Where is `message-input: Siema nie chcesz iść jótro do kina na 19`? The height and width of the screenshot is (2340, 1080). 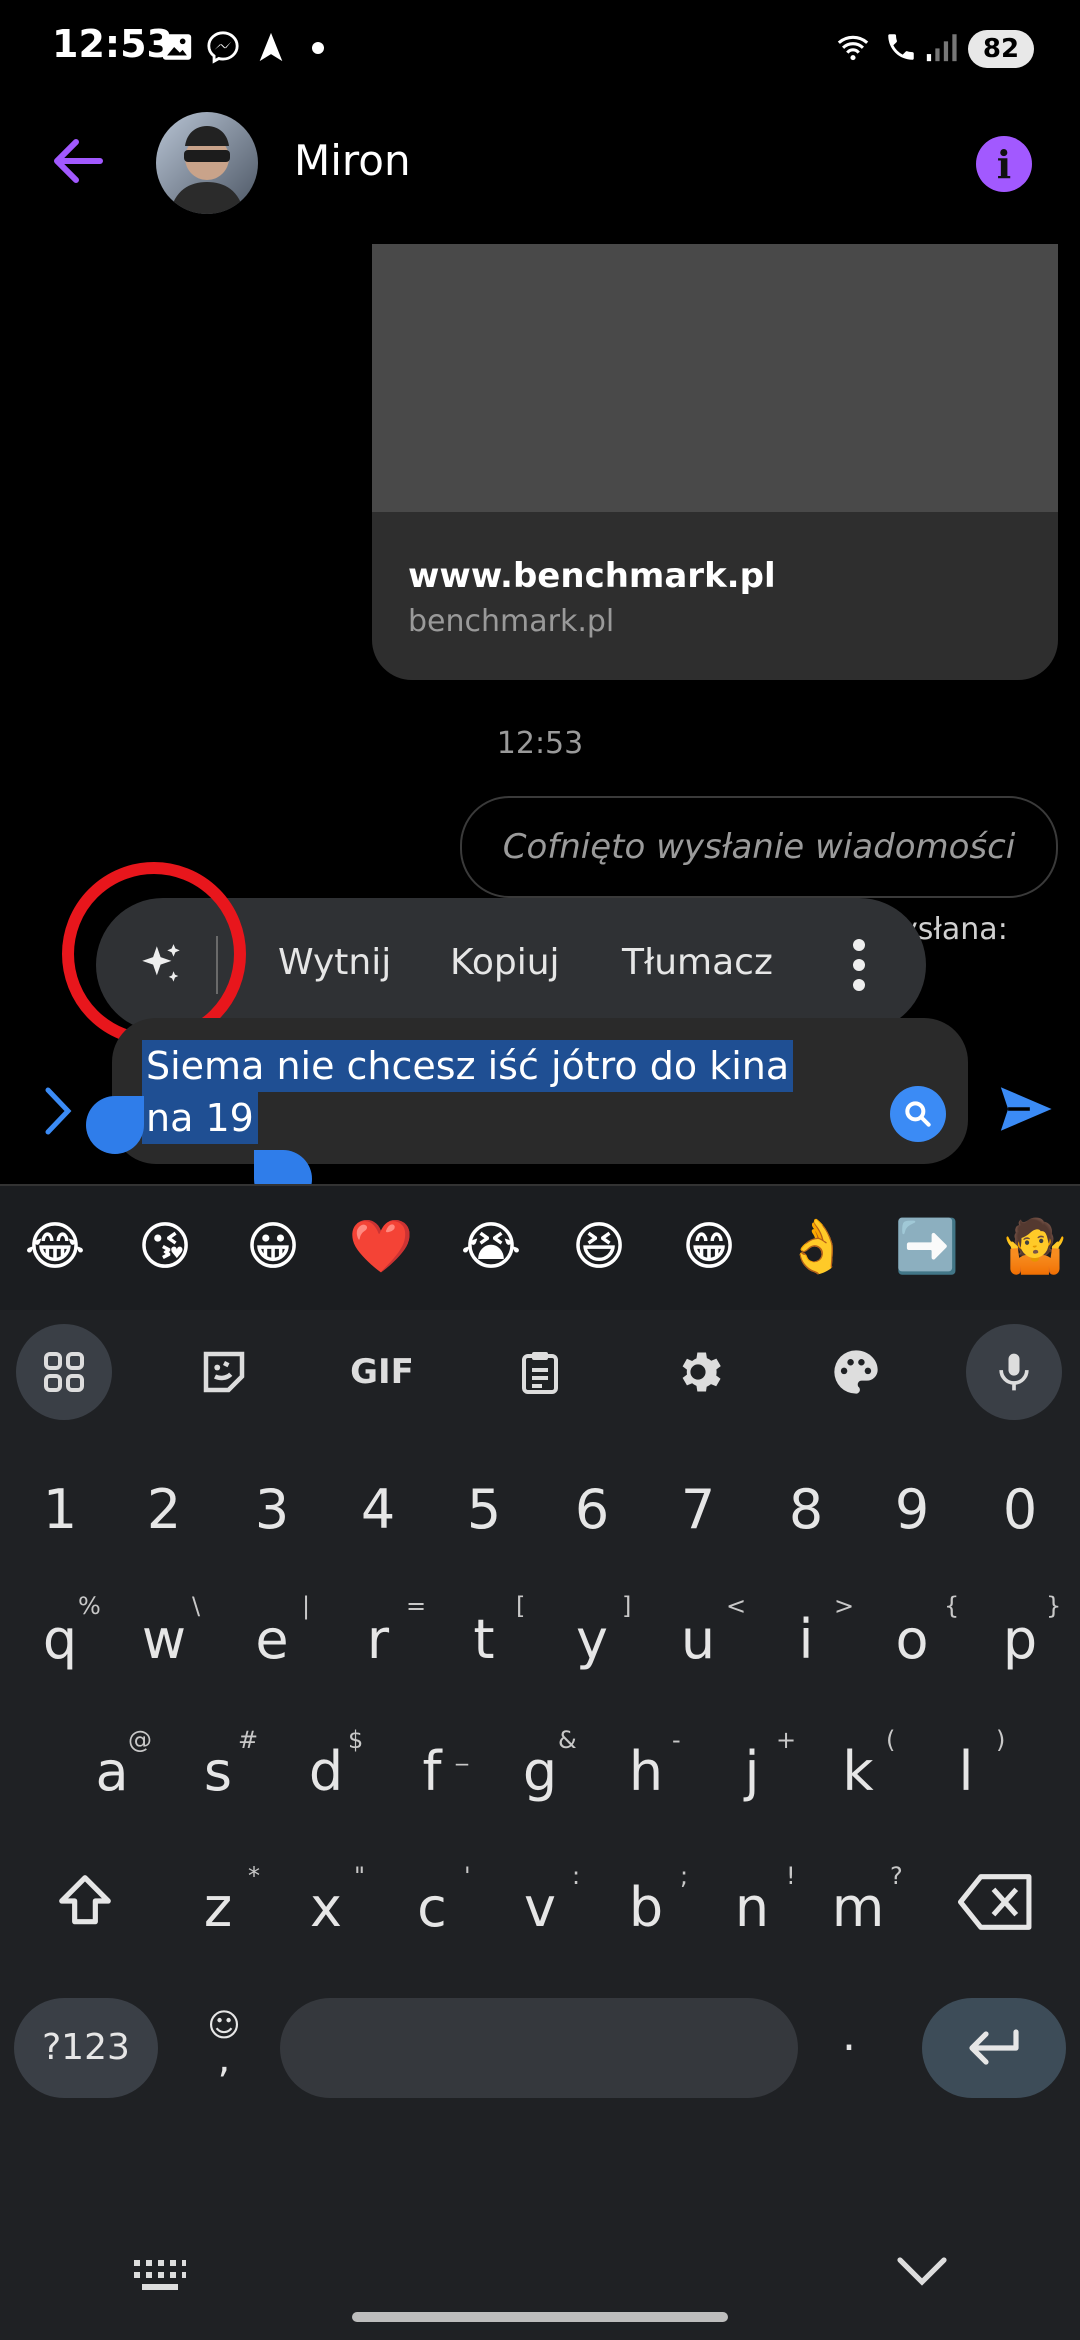
message-input: Siema nie chcesz iść jótro do kina na 19 is located at coordinates (540, 1091).